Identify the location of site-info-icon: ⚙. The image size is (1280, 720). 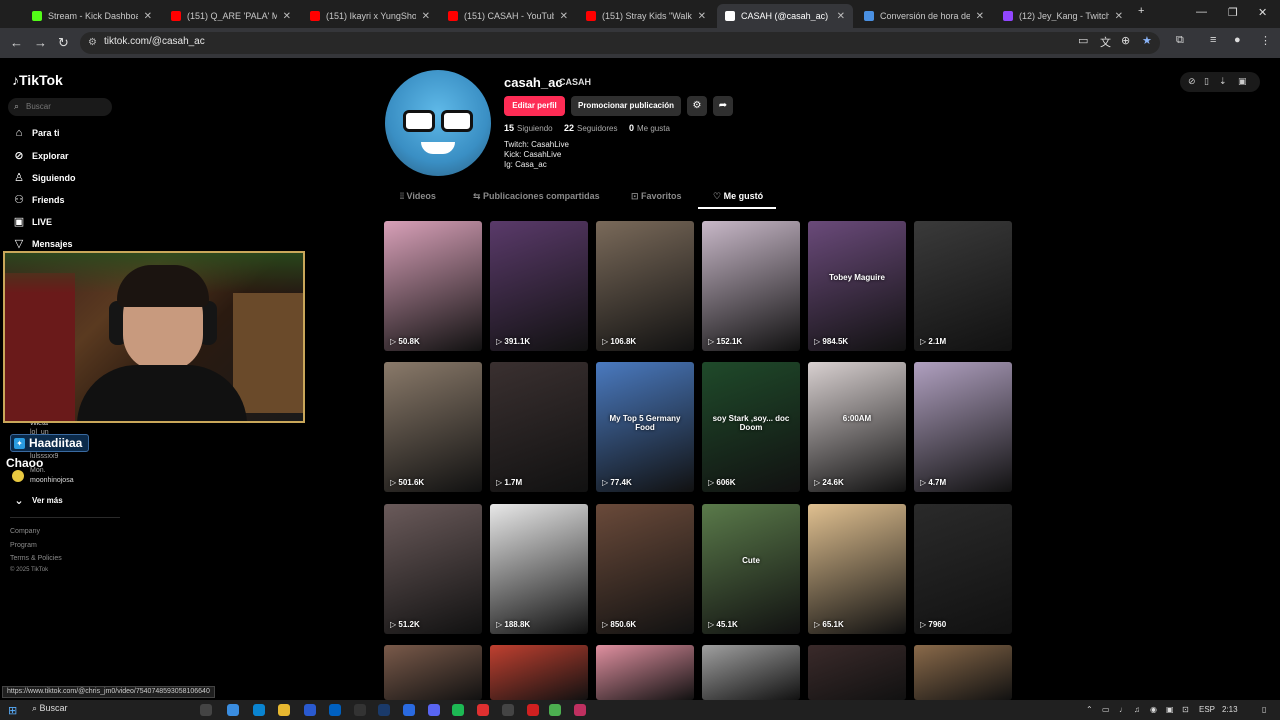
(92, 42).